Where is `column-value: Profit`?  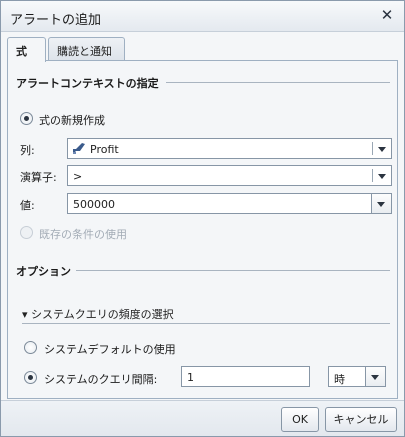
column-value: Profit is located at coordinates (104, 149).